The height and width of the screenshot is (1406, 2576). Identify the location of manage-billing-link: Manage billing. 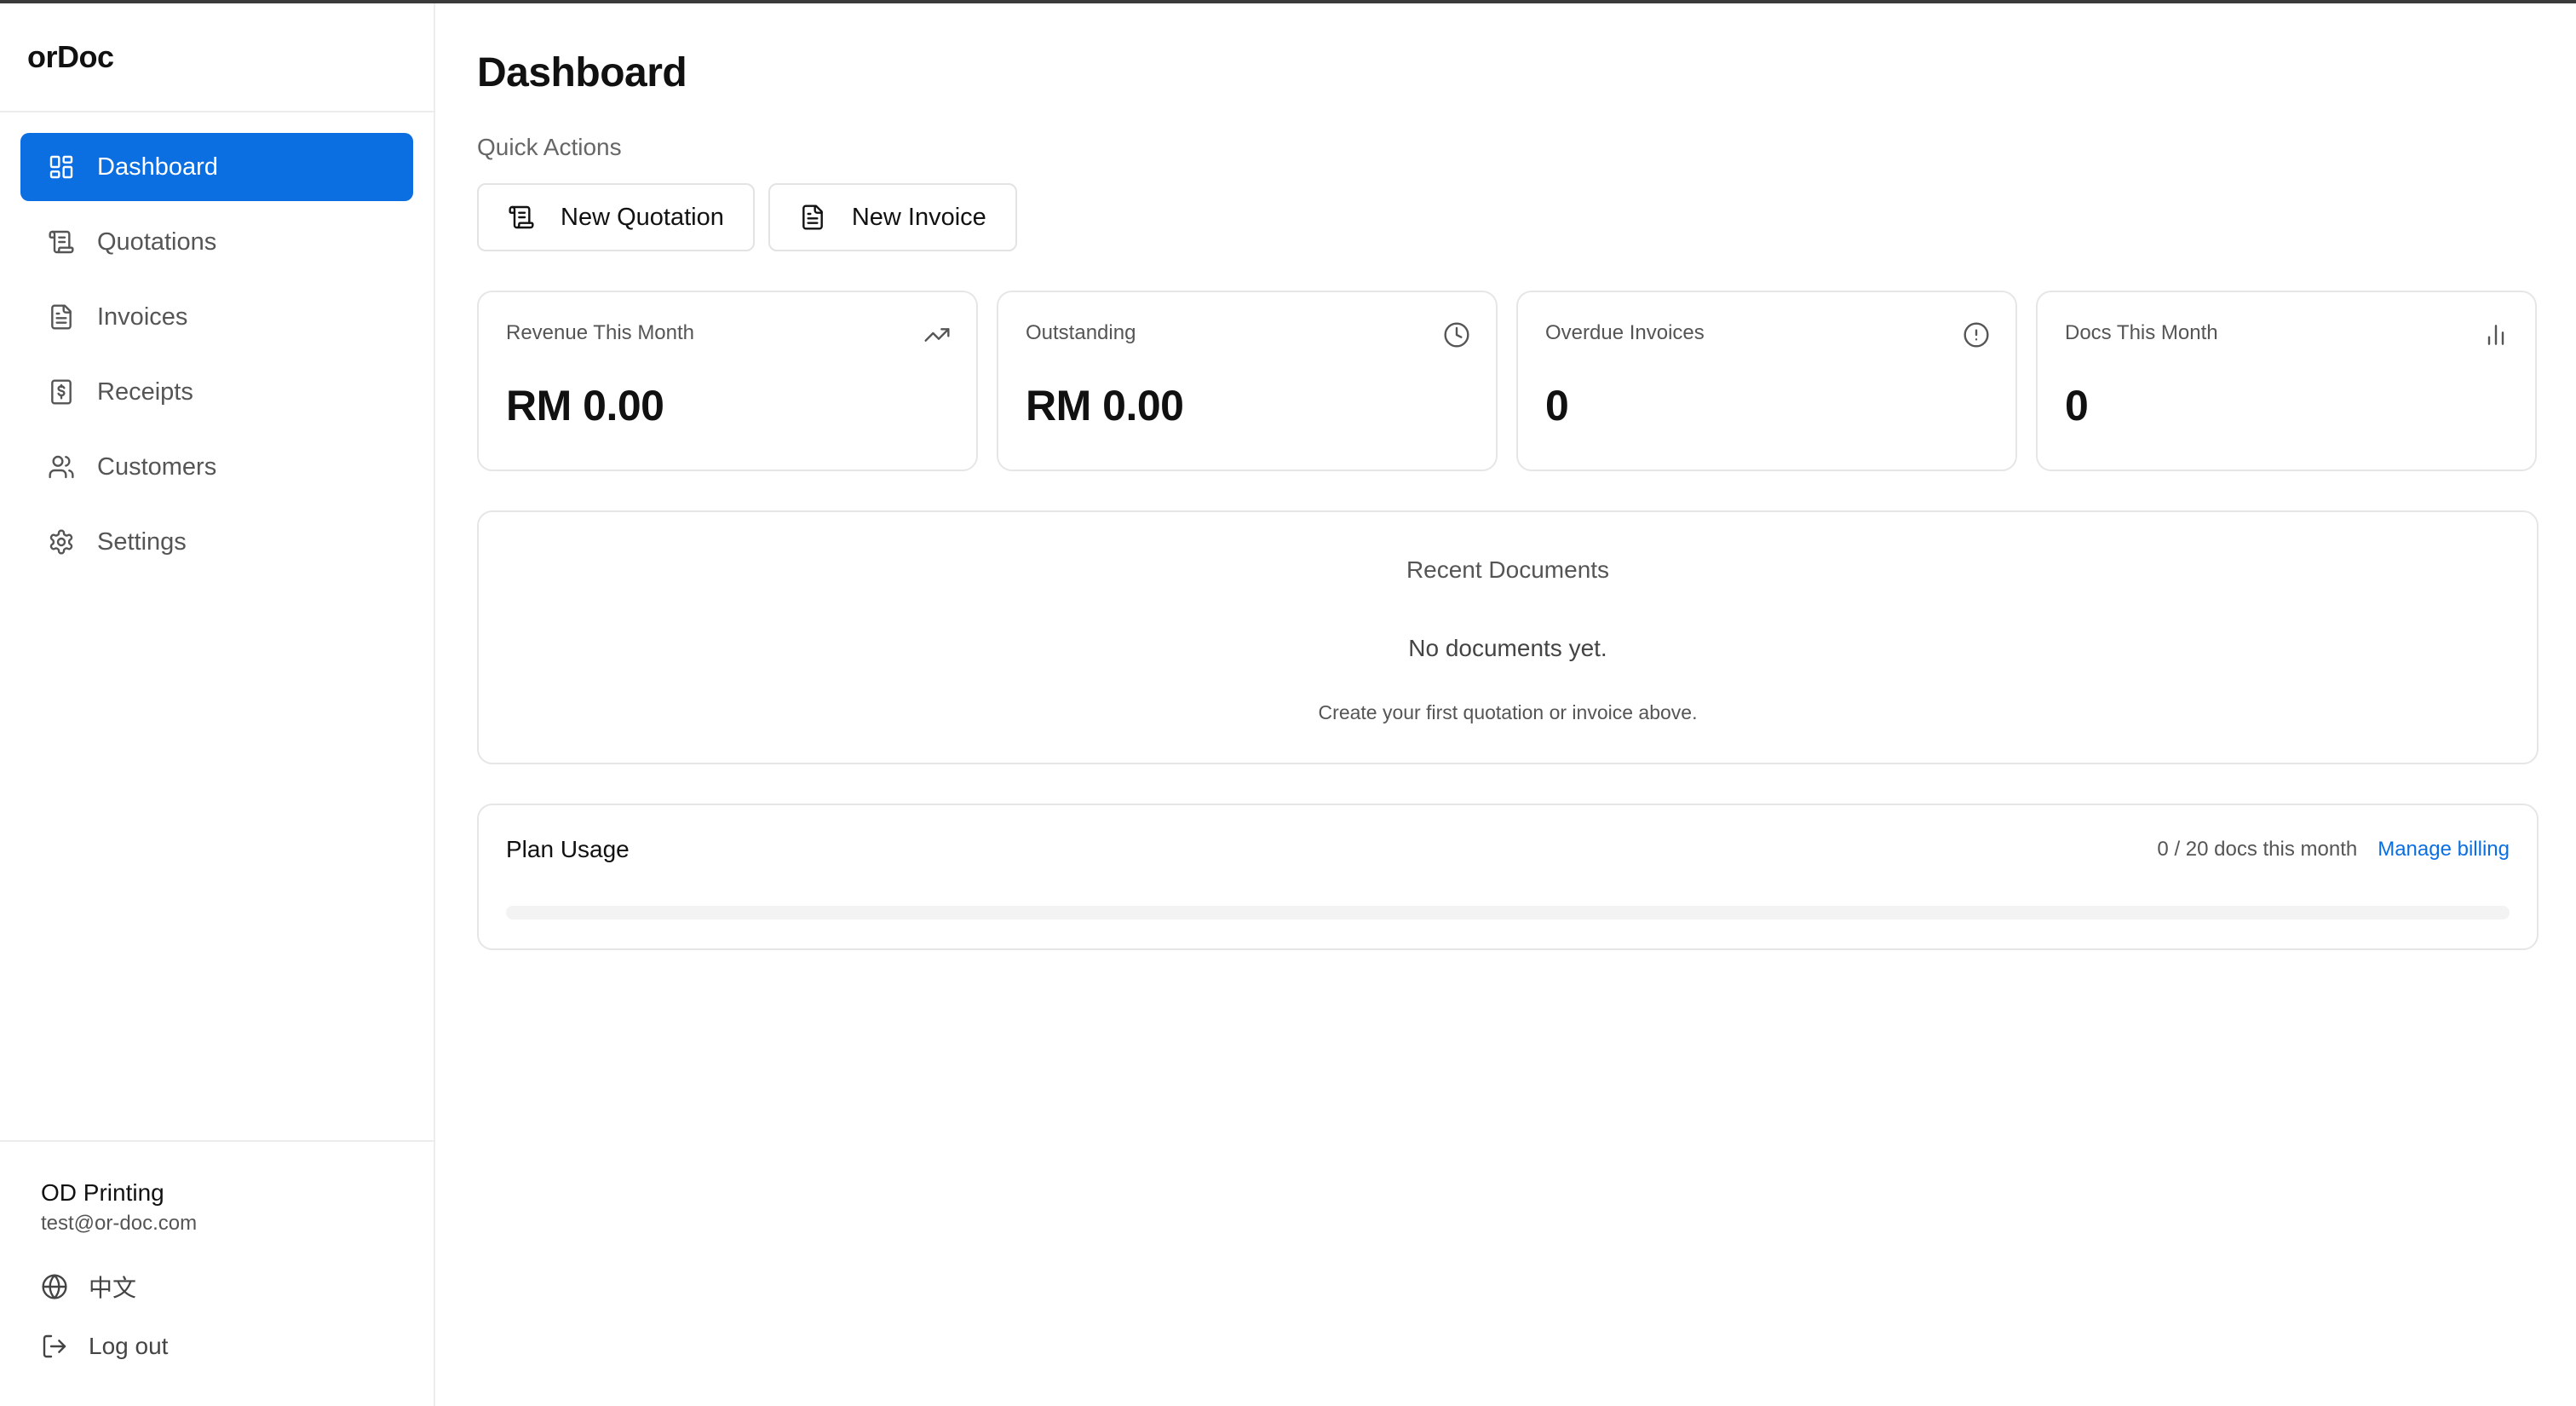
(2444, 849).